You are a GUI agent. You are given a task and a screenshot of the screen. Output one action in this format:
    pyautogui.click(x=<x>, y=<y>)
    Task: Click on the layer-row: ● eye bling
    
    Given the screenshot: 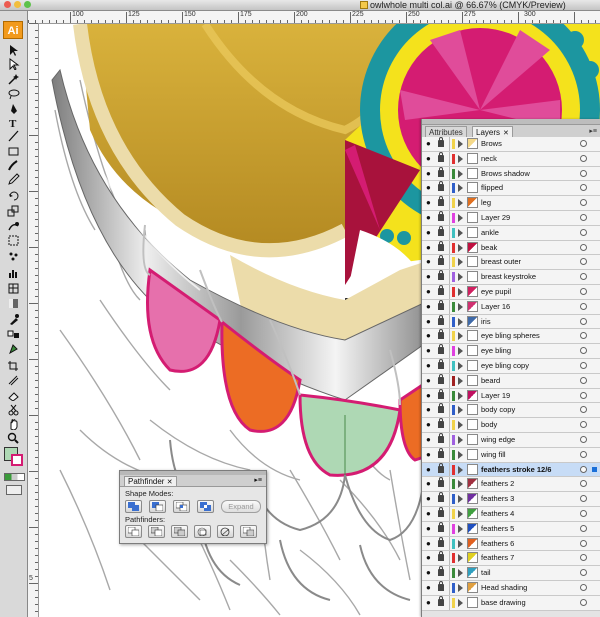 What is the action you would take?
    pyautogui.click(x=511, y=351)
    